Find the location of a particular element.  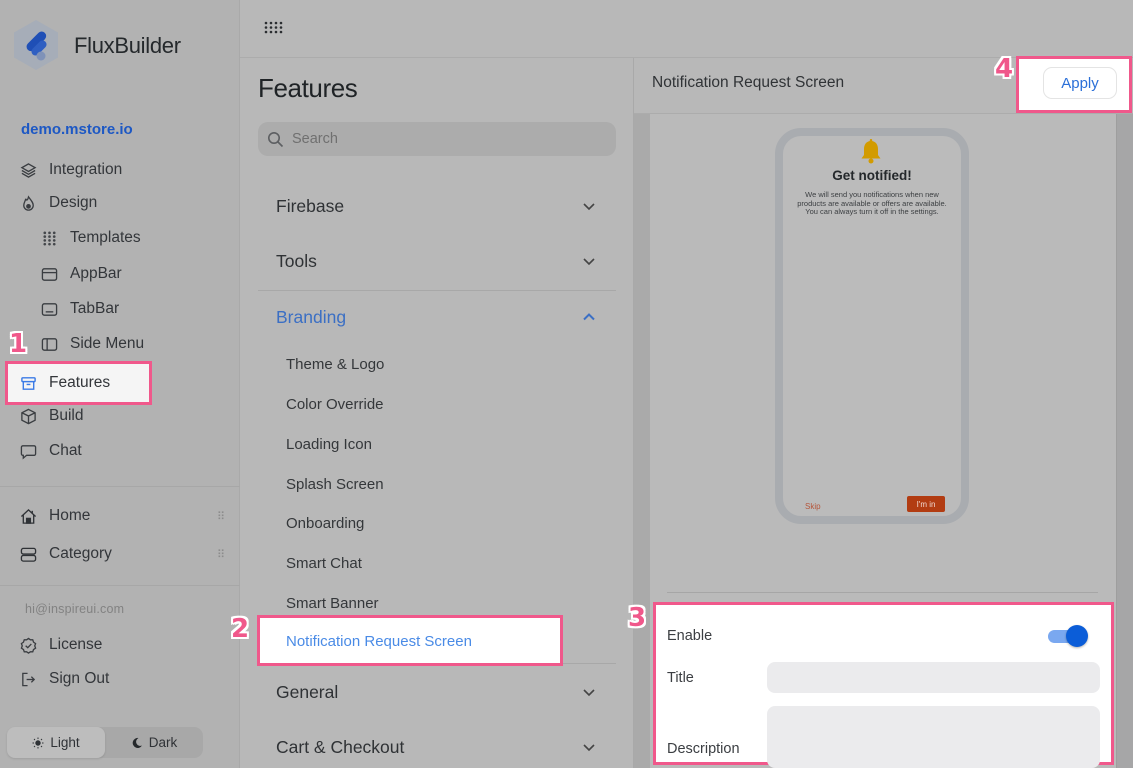

sidebar-layout-icon is located at coordinates (49, 344).